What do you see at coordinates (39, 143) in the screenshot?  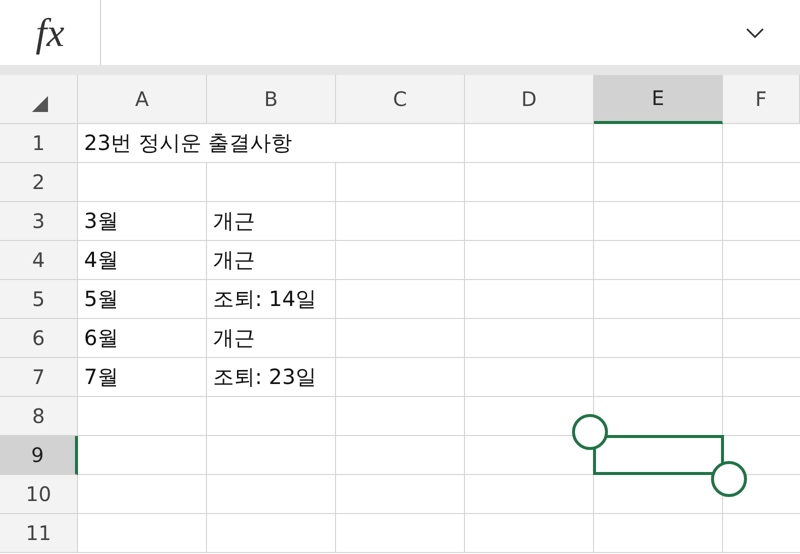 I see `row-header: 1` at bounding box center [39, 143].